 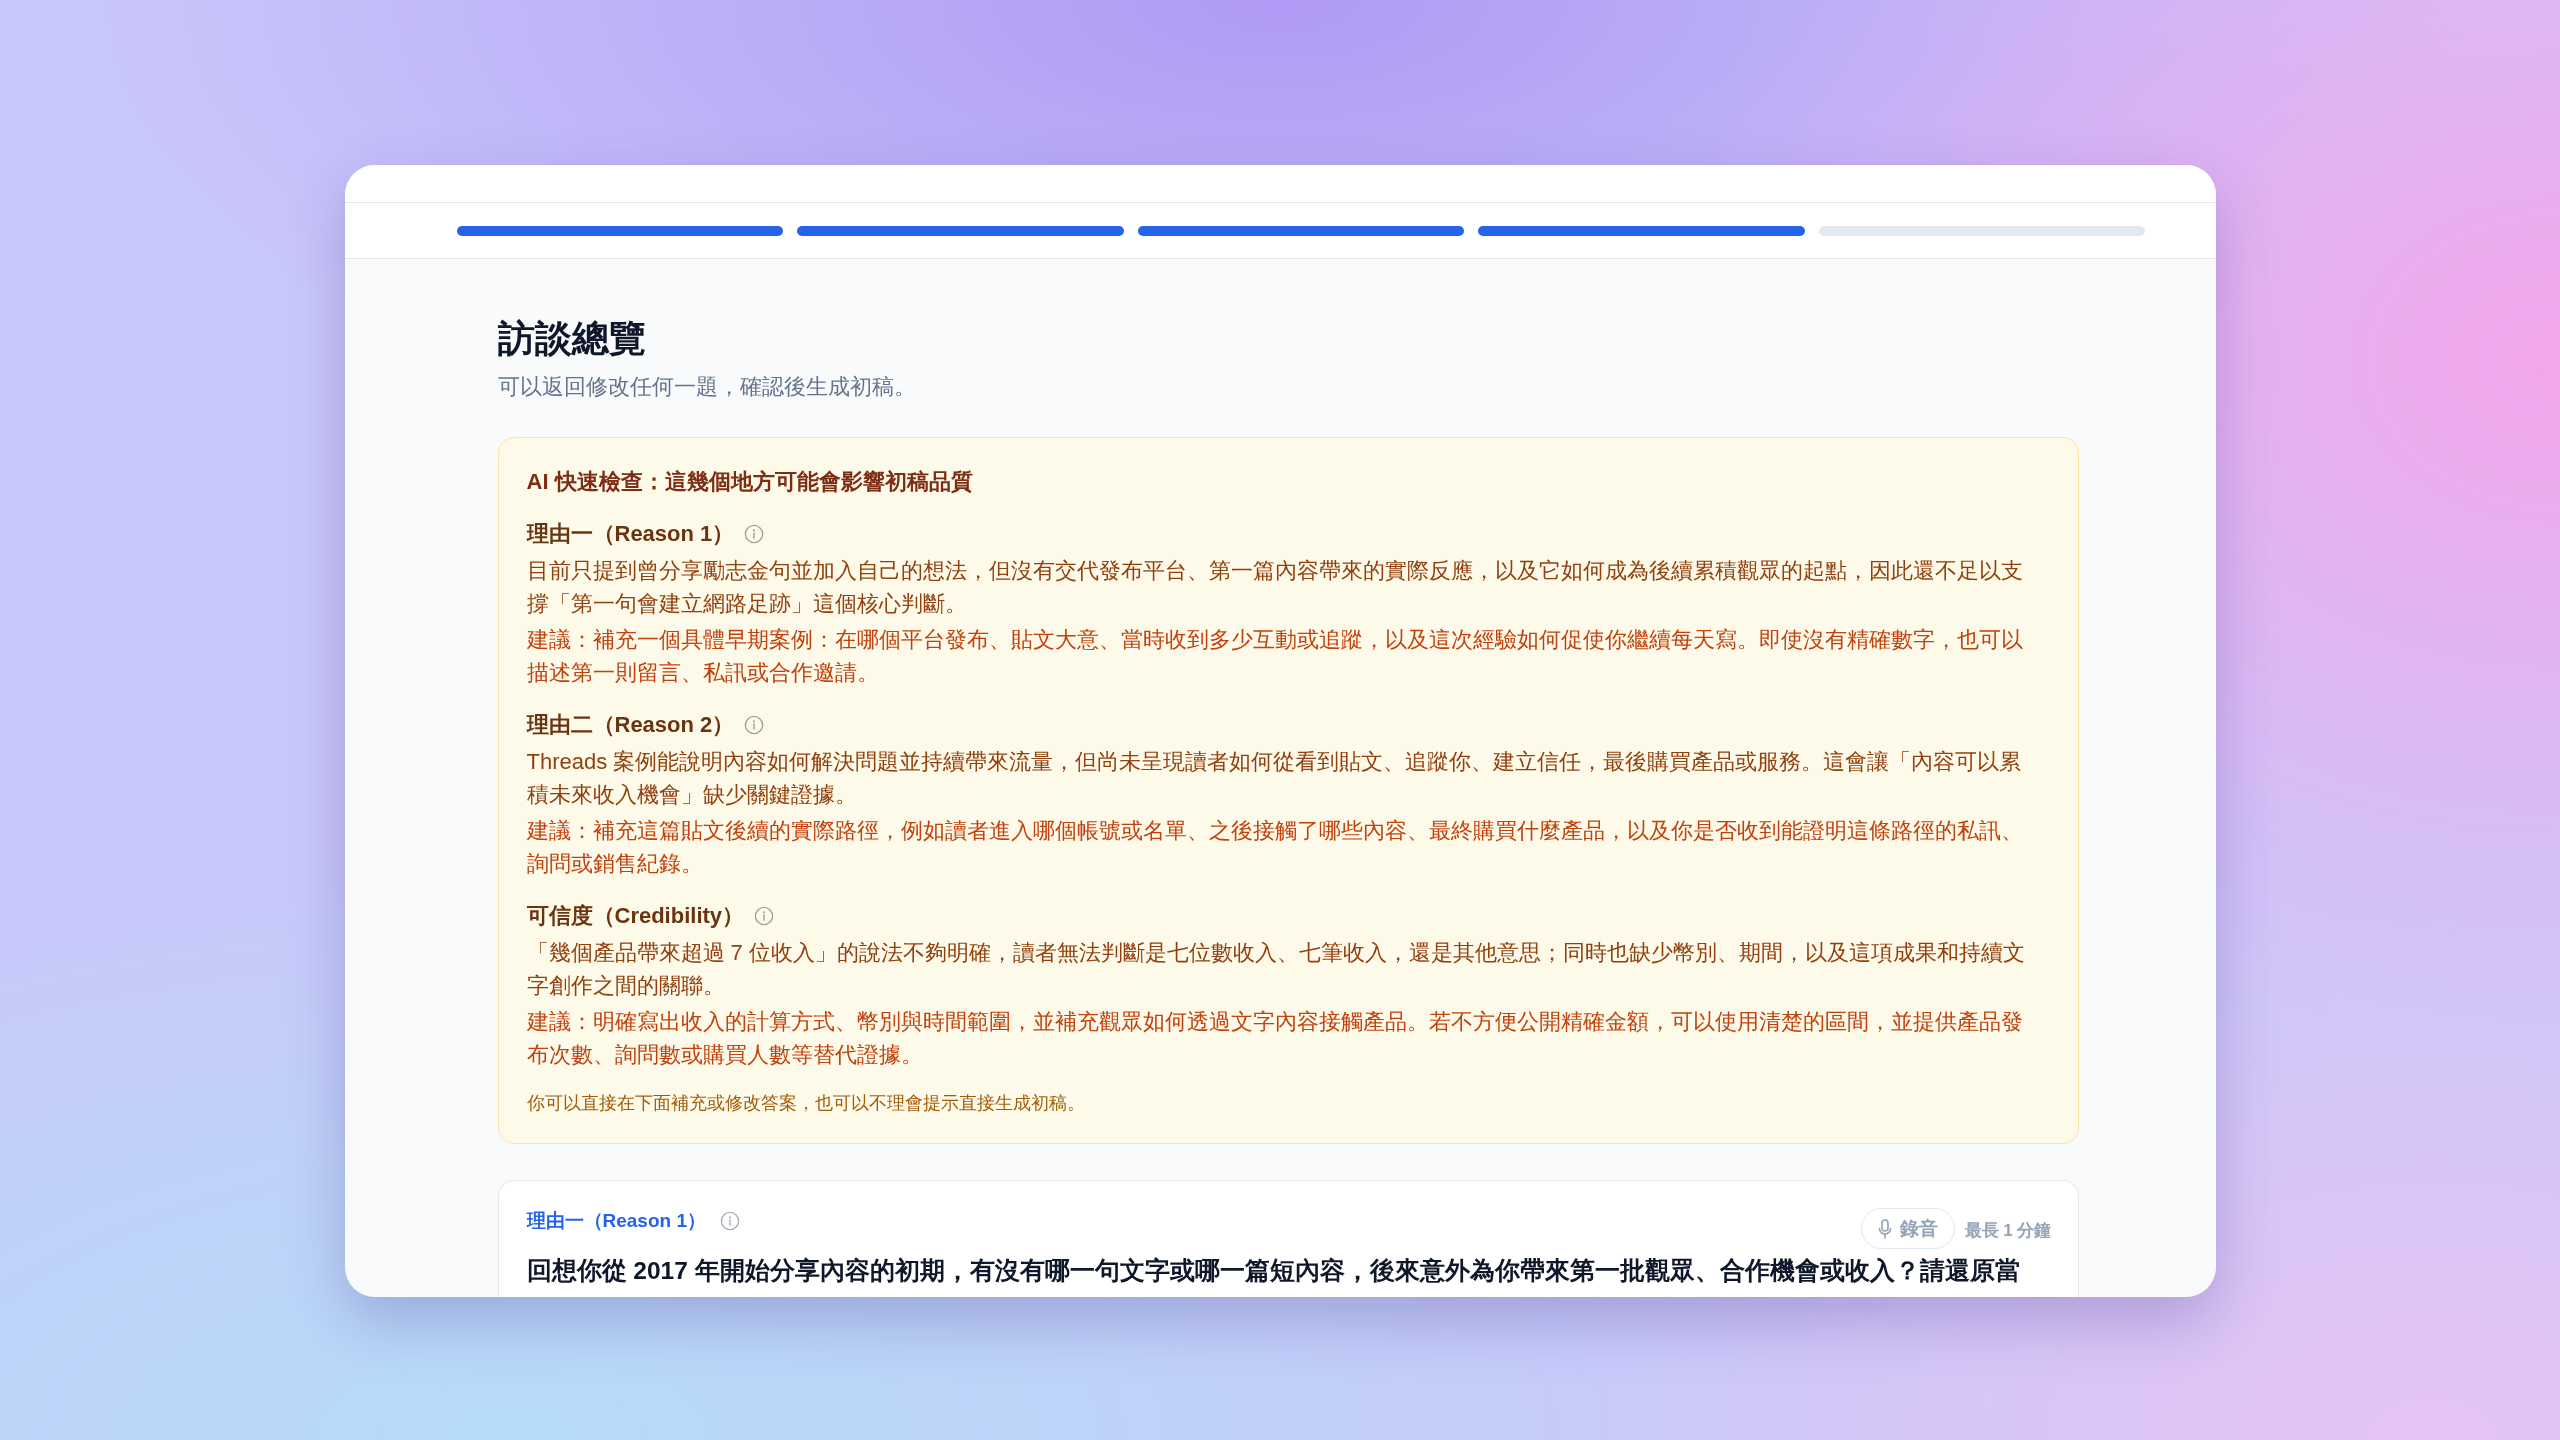 What do you see at coordinates (1276, 969) in the screenshot?
I see `issue-text: 「幾個產品帶來超過 7 位收入」的說法不夠明確，讀者無法判斷是七位數收入、七筆收入，還是其他意思；同時也缺少幣別、期間，以及這項成果和持續文字創作之間的關聯。` at bounding box center [1276, 969].